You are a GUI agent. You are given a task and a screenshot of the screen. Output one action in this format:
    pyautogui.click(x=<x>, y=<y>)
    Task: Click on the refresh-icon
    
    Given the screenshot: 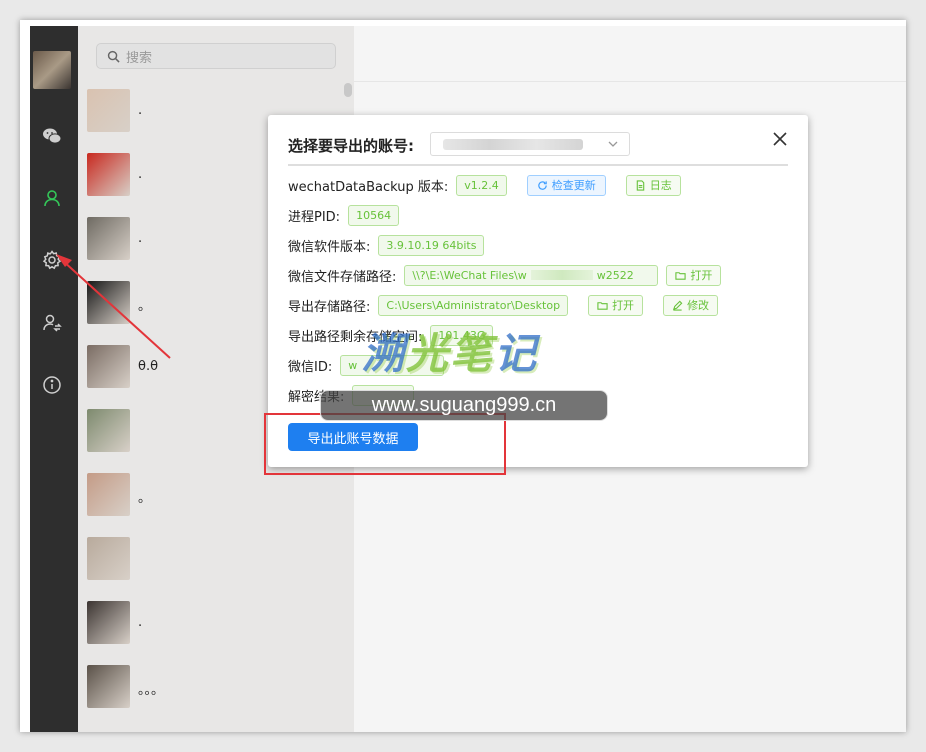 What is the action you would take?
    pyautogui.click(x=542, y=185)
    